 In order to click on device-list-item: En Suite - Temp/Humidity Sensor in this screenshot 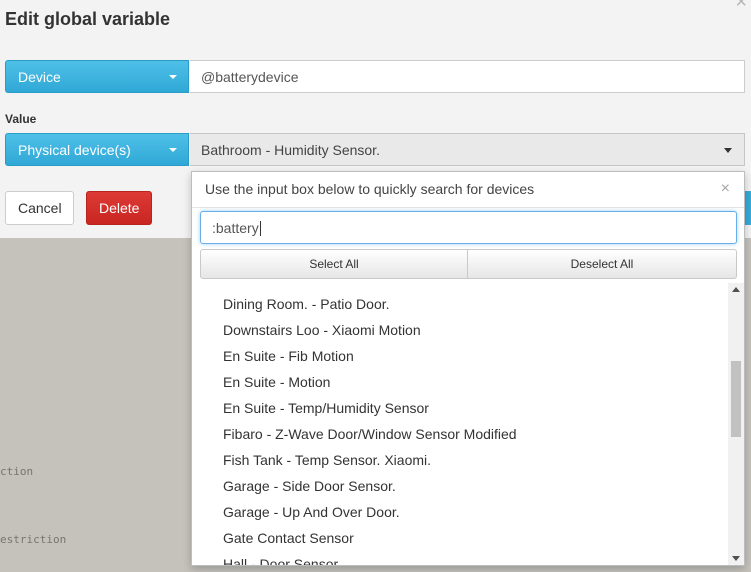, I will do `click(326, 408)`.